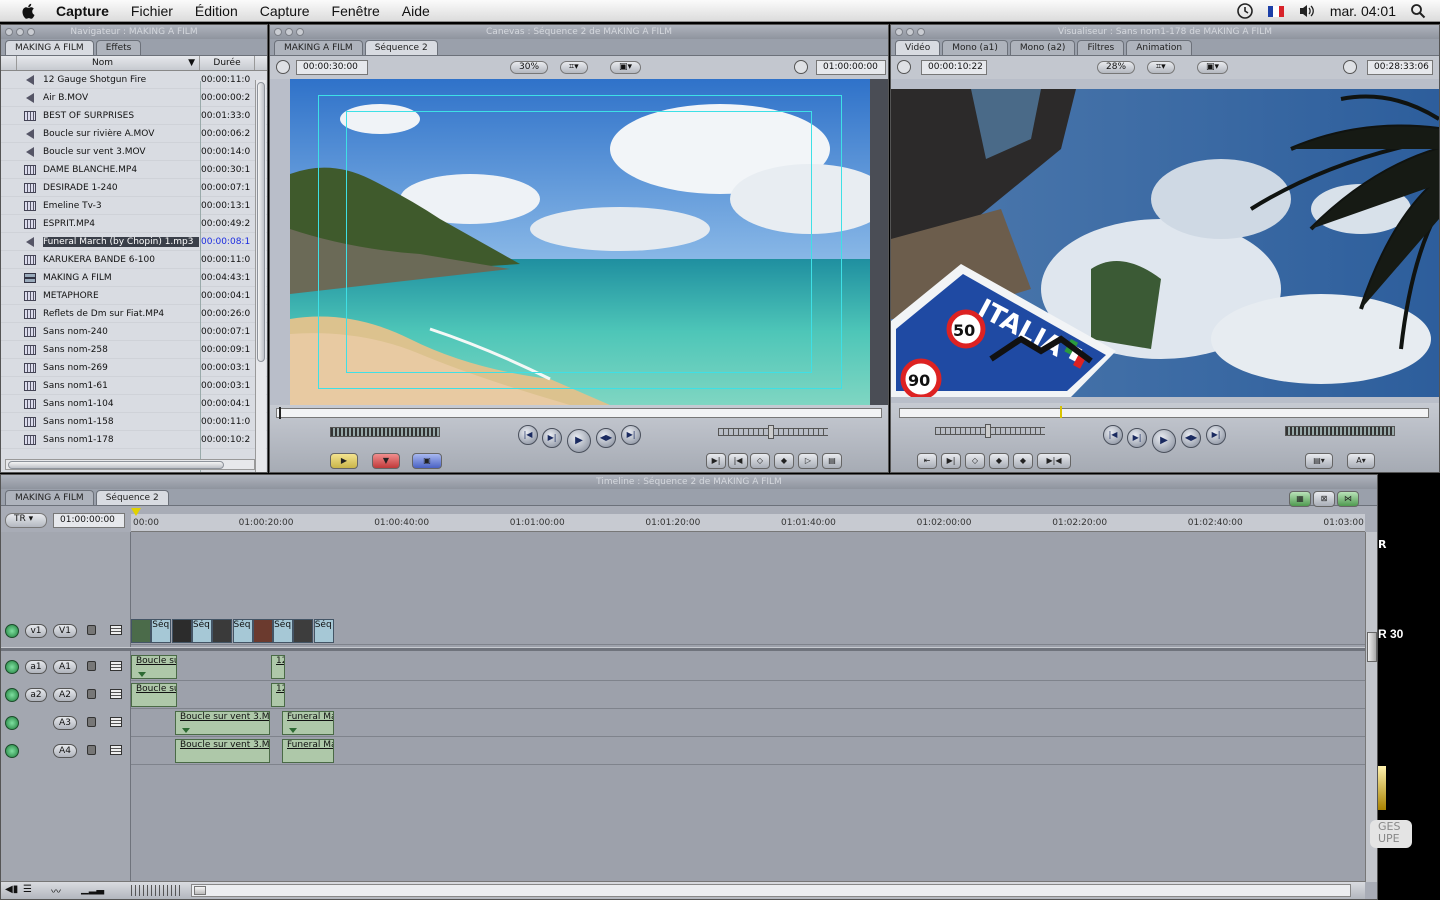 The image size is (1440, 900). Describe the element at coordinates (308, 723) in the screenshot. I see `audio-clip-a3-funeral: Funeral Ma` at that location.